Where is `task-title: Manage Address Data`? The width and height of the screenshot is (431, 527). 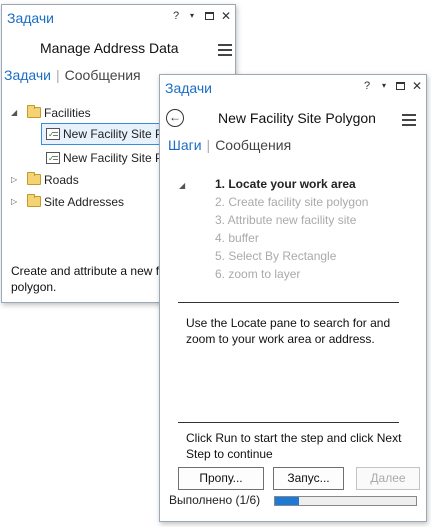
task-title: Manage Address Data is located at coordinates (109, 48).